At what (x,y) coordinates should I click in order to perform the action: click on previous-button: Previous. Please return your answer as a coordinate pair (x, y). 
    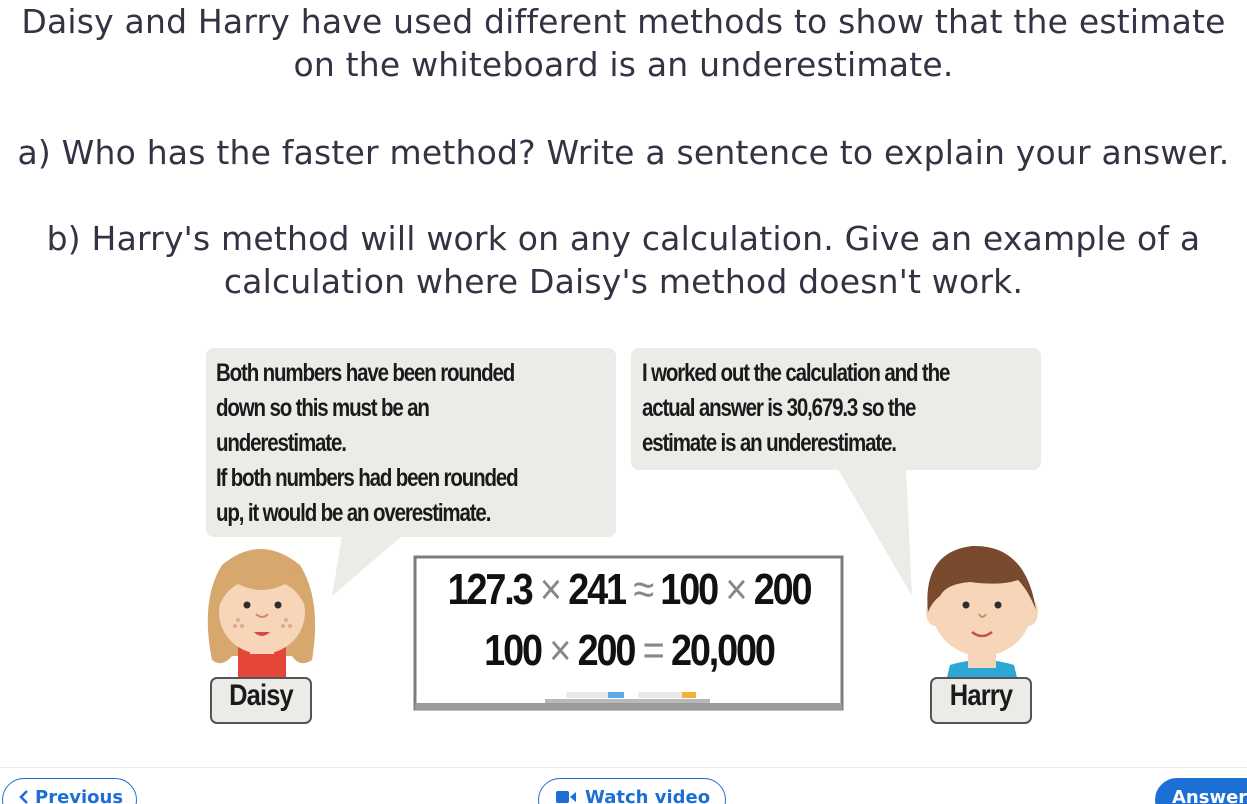
    Looking at the image, I should click on (69, 791).